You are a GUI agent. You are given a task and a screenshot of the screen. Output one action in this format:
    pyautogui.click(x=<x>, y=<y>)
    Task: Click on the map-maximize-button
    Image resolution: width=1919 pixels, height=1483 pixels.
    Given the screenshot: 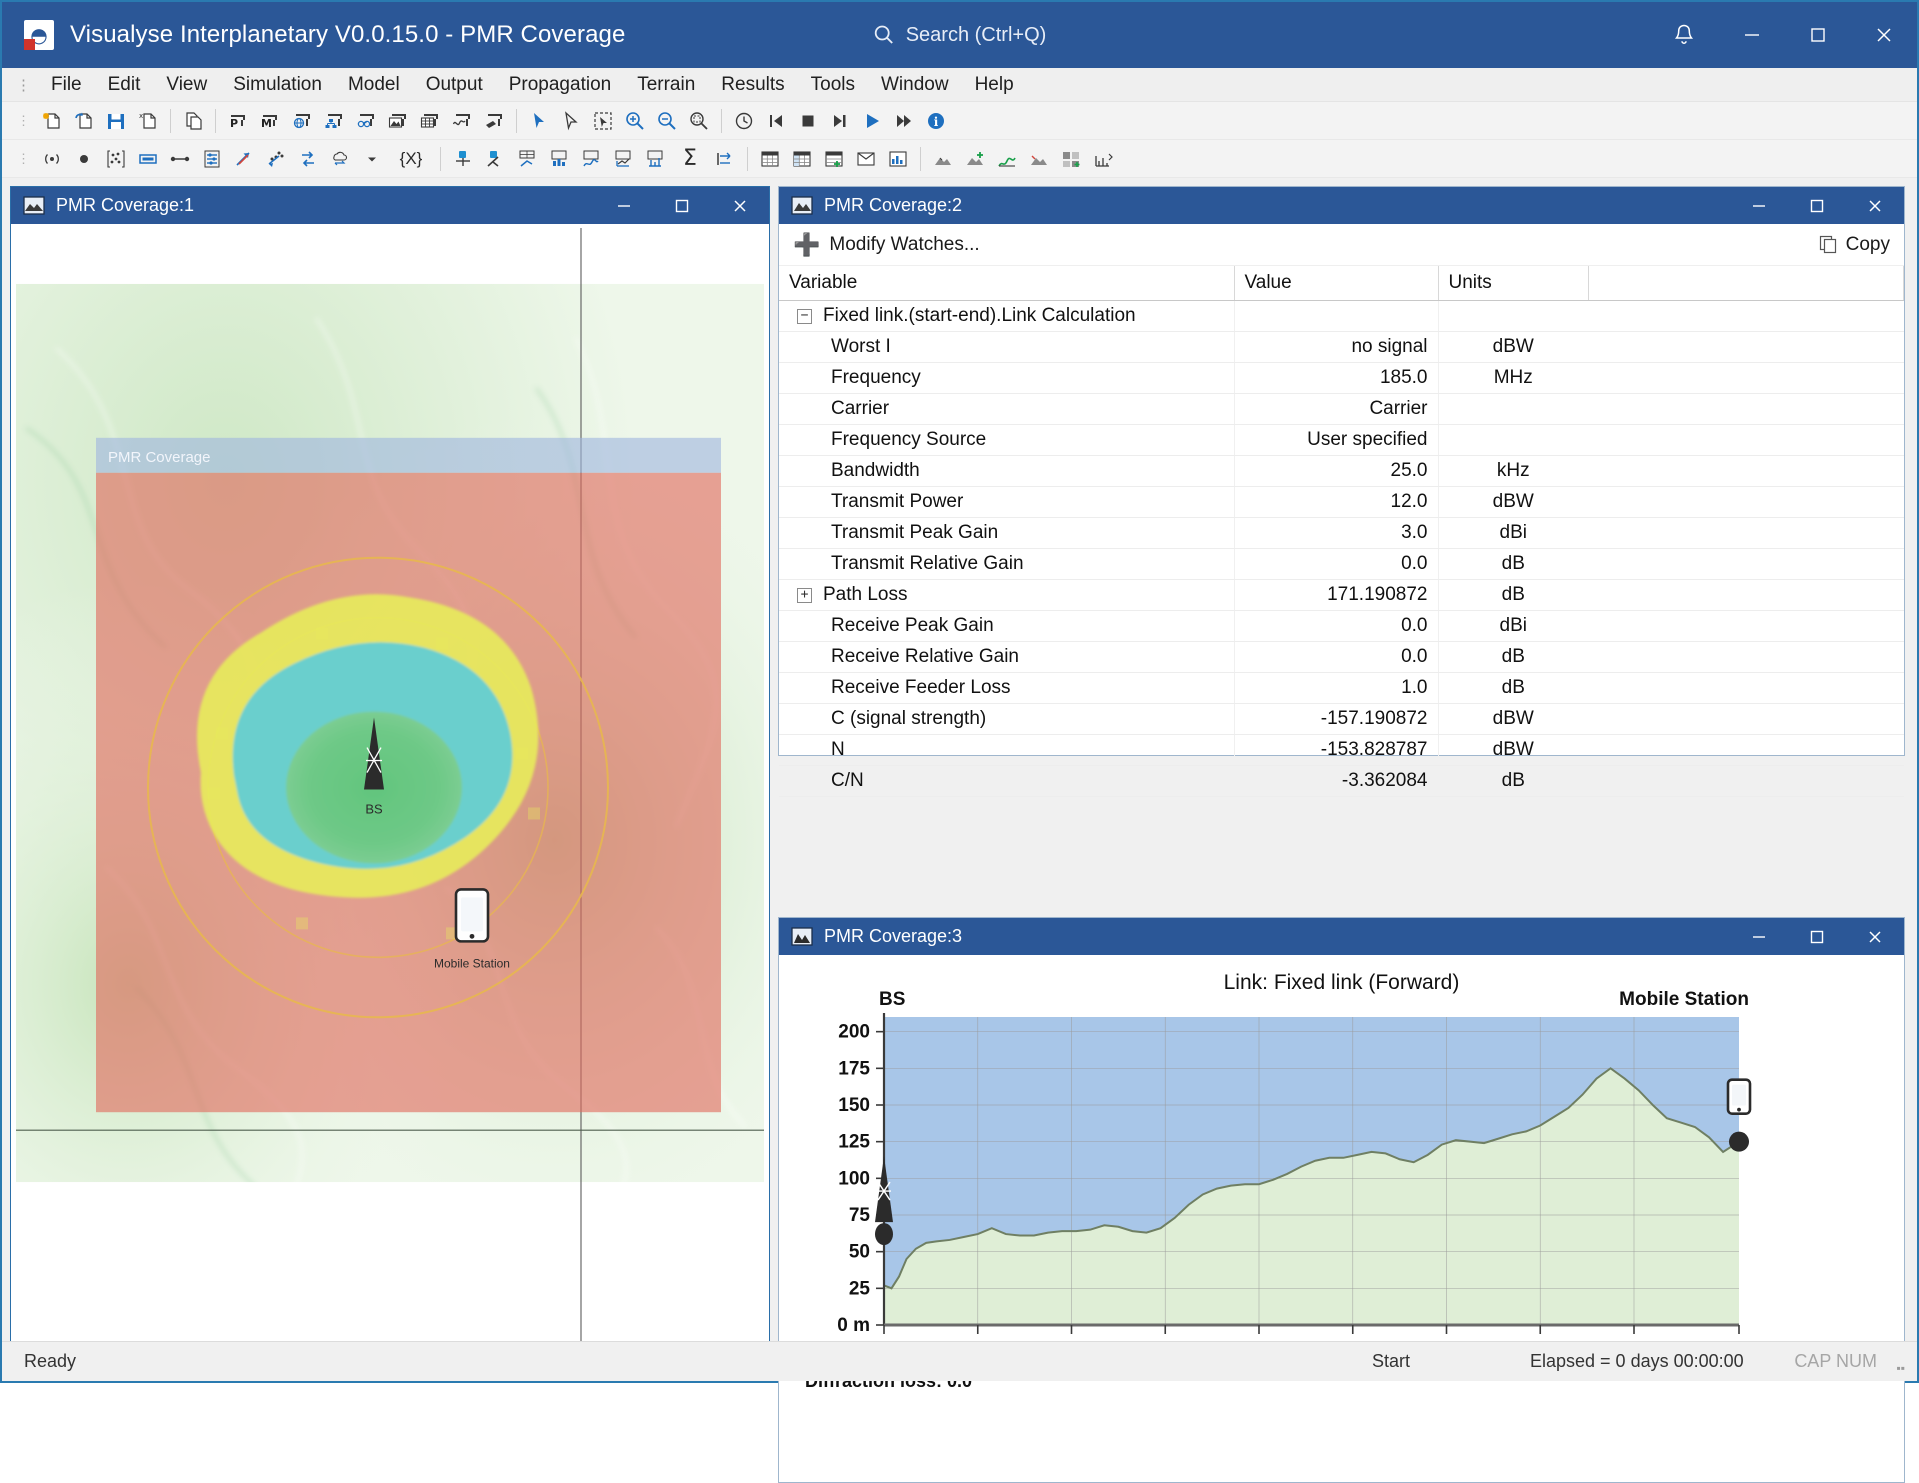 What is the action you would take?
    pyautogui.click(x=682, y=205)
    